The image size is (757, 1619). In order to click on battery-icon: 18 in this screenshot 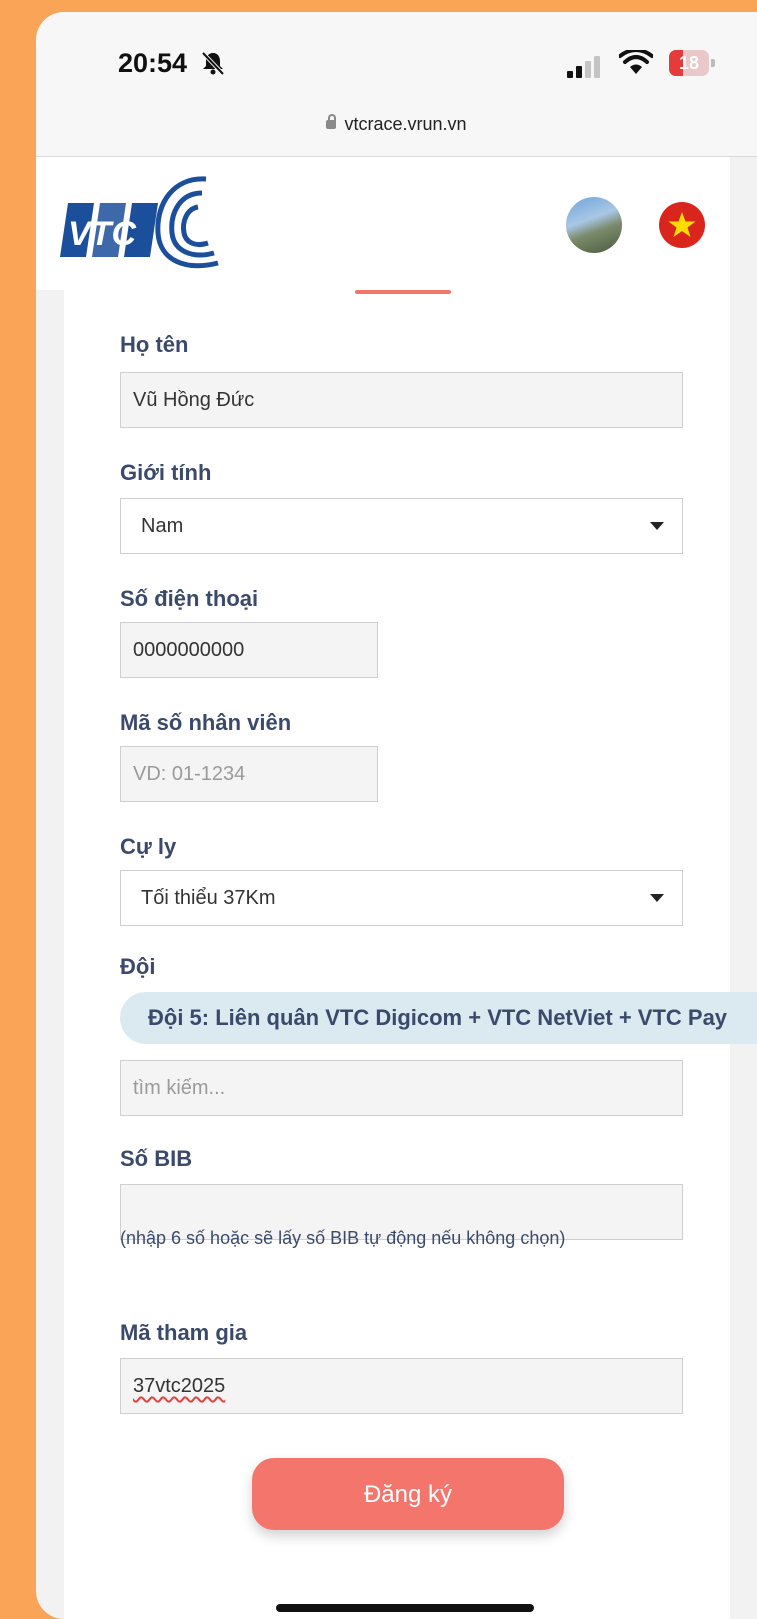, I will do `click(693, 63)`.